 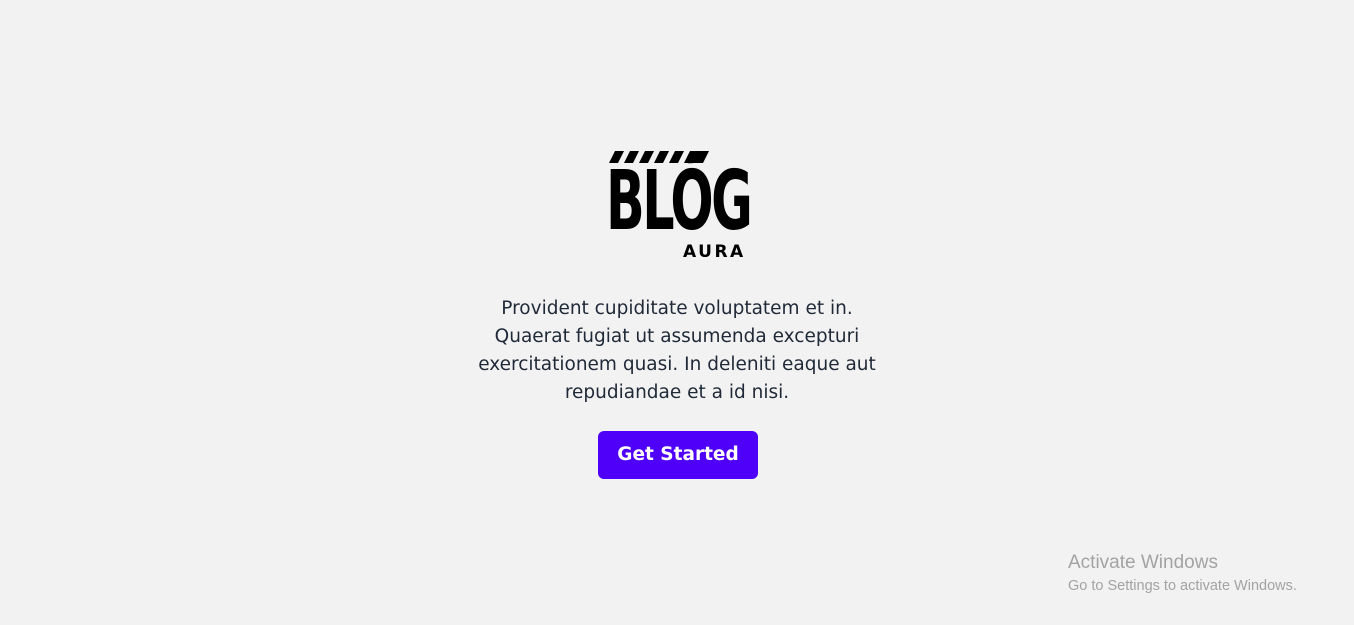 What do you see at coordinates (1143, 562) in the screenshot?
I see `watermark-title: Activate Windows` at bounding box center [1143, 562].